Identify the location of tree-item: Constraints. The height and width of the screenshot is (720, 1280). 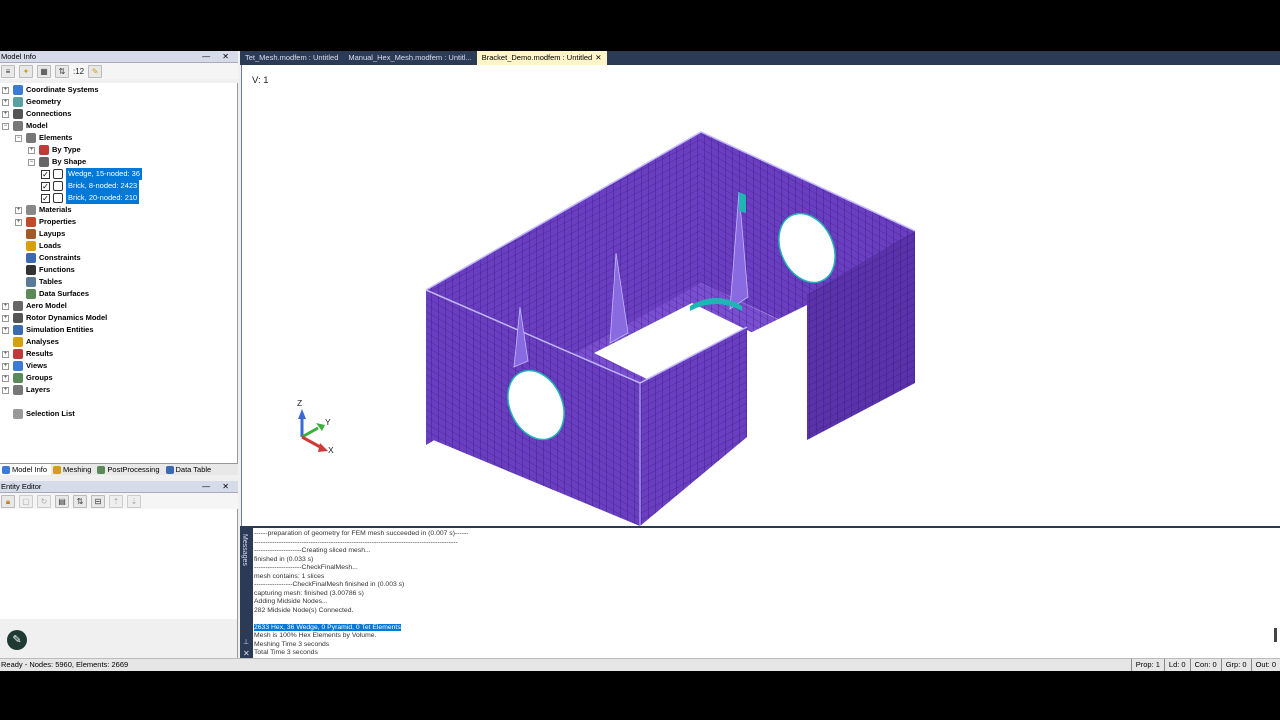
(48, 258).